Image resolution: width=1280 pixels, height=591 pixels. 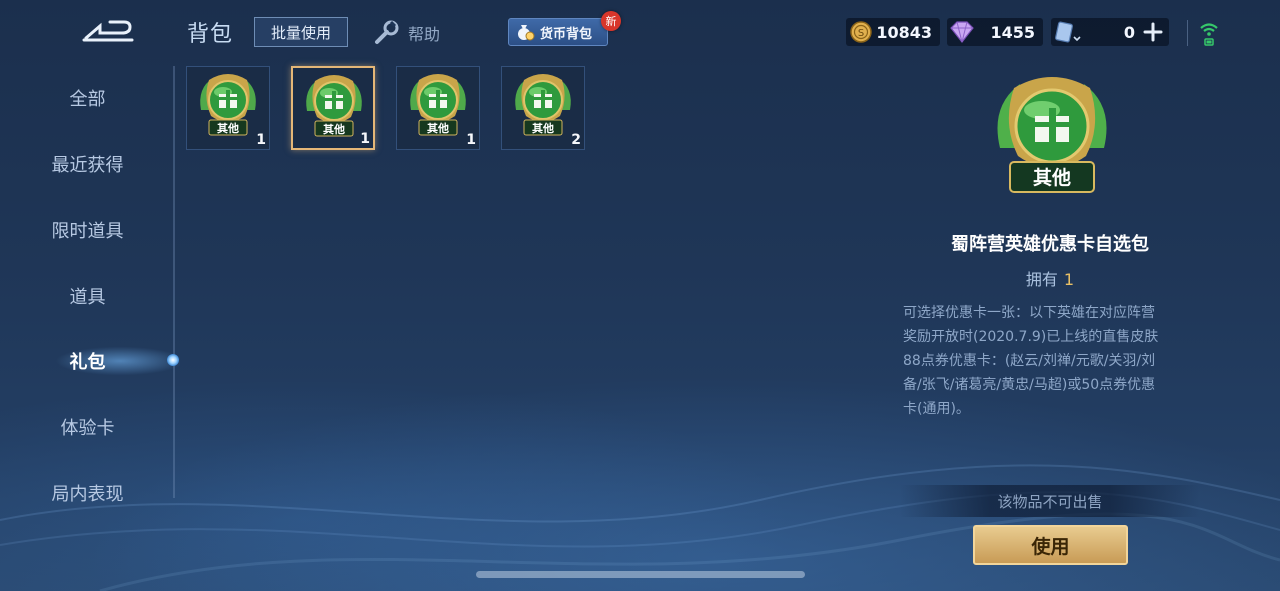 I want to click on nav-item-in-game-performance: 局内表现, so click(x=87, y=493).